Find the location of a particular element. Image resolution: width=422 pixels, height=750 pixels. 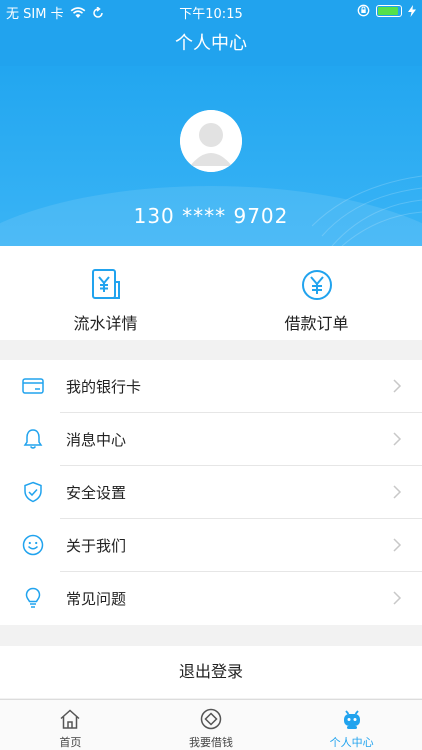

tab-home: 首页 is located at coordinates (70, 725).